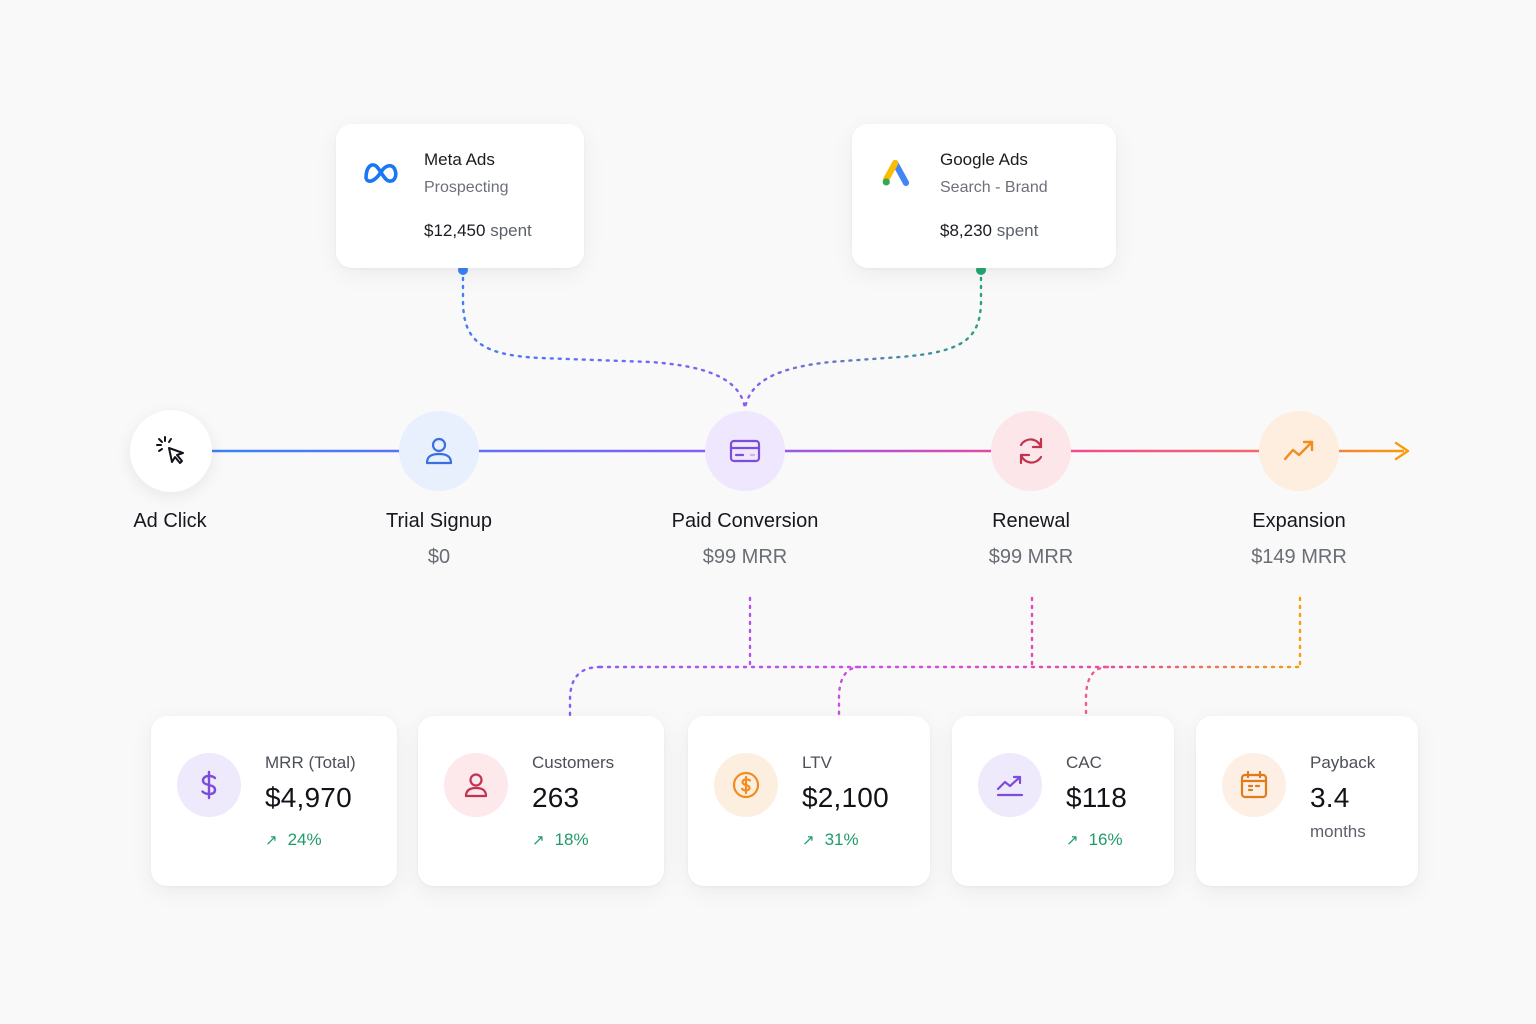  Describe the element at coordinates (1063, 801) in the screenshot. I see `metric-card-cac: CAC $118 ↗ 16%` at that location.